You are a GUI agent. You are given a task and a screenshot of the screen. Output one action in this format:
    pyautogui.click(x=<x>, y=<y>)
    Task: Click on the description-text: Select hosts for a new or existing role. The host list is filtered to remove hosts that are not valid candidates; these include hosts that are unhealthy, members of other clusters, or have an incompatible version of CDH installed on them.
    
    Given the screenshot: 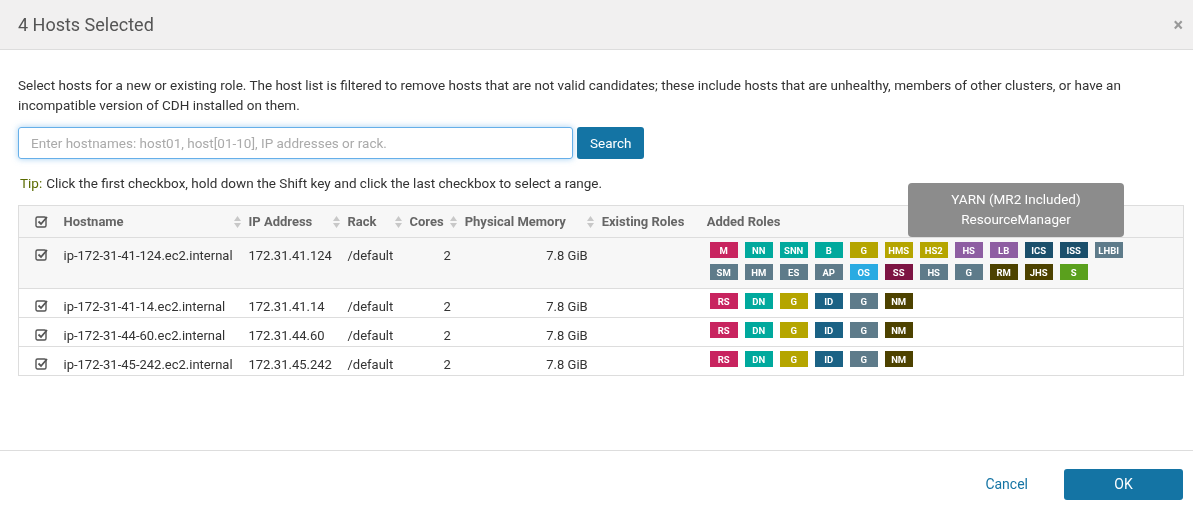 What is the action you would take?
    pyautogui.click(x=570, y=95)
    